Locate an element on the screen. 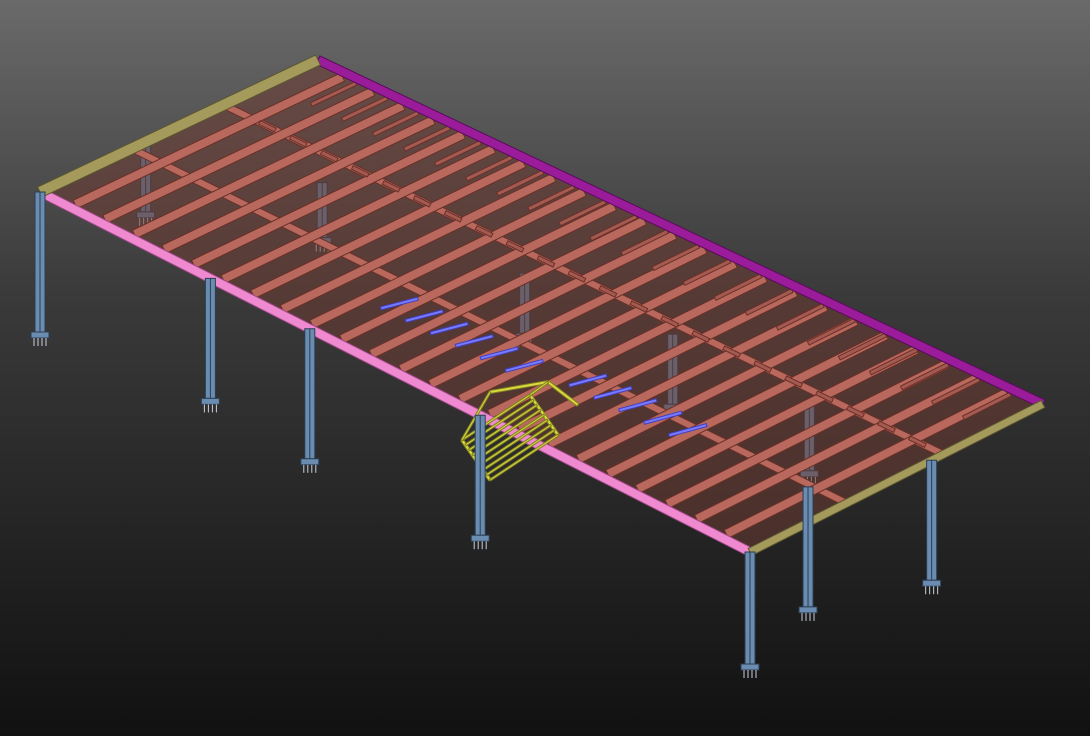 This screenshot has height=736, width=1090. column-front-3-base-plate is located at coordinates (480, 538).